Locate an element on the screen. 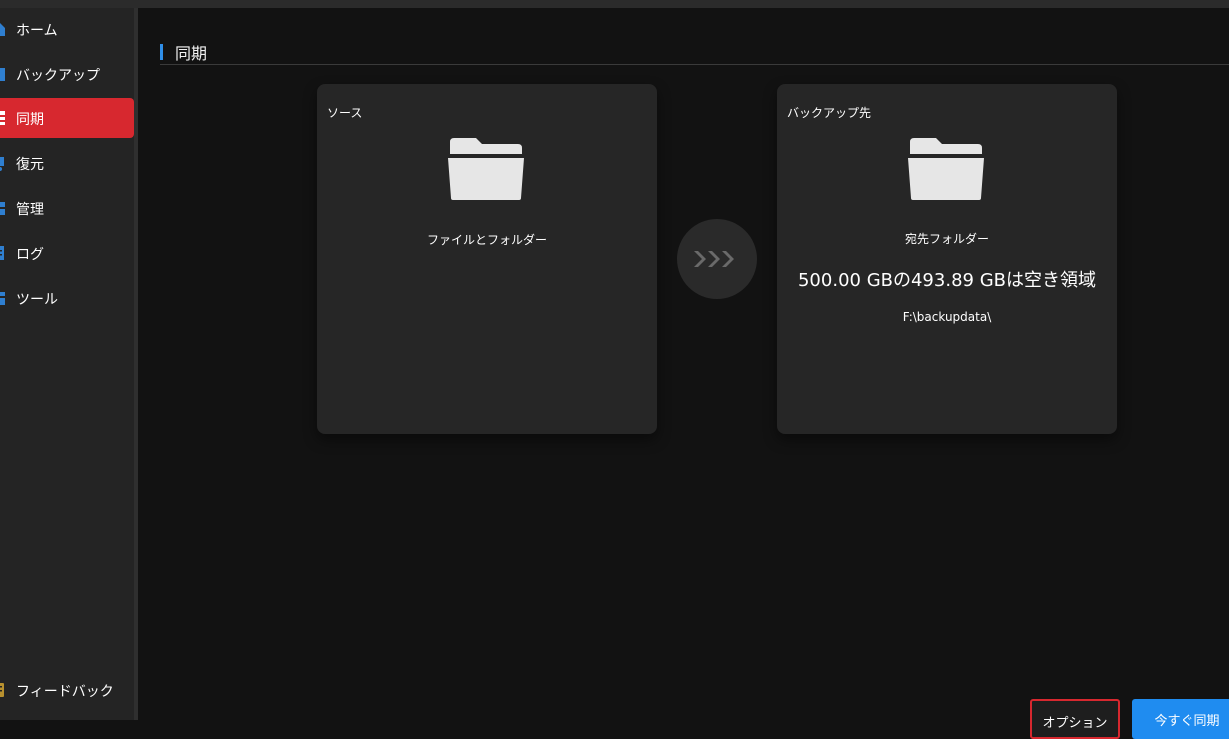 The image size is (1229, 739). sidebar-item-feedback: フィードバック is located at coordinates (67, 690).